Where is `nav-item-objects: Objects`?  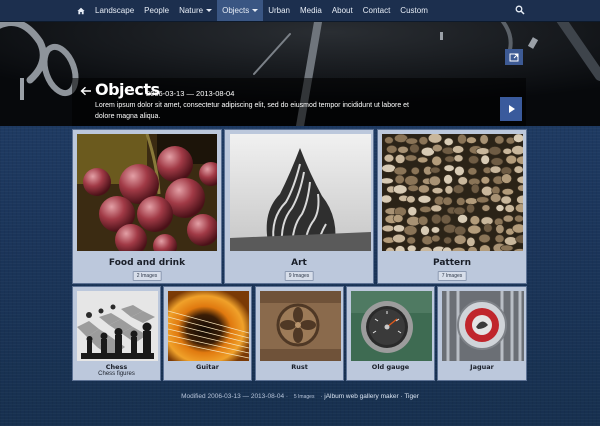
nav-item-objects: Objects is located at coordinates (240, 10).